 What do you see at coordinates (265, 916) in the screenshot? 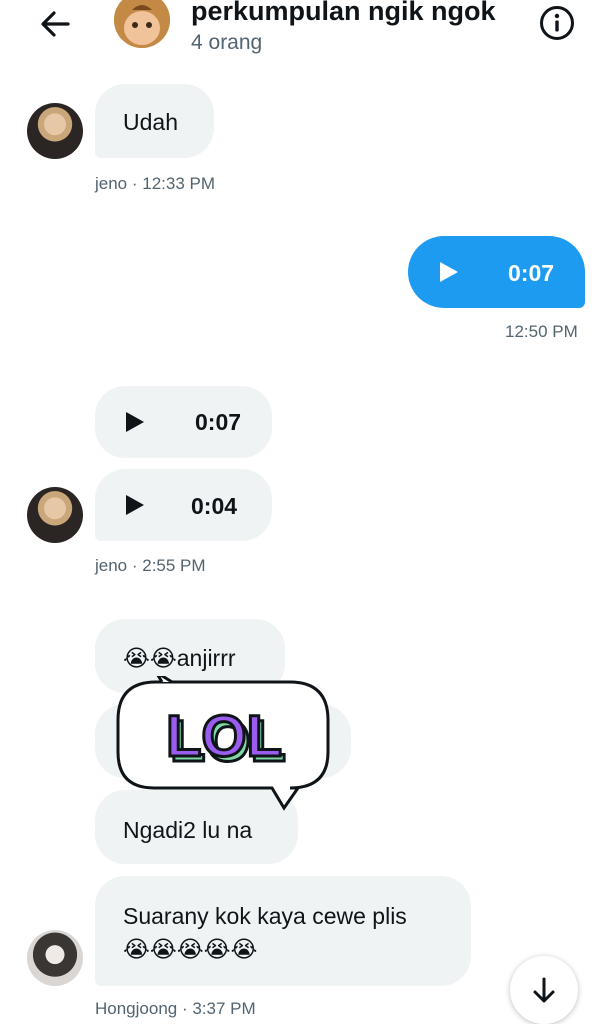
I see `message-text-line1: Suarany kok kaya cewe plis` at bounding box center [265, 916].